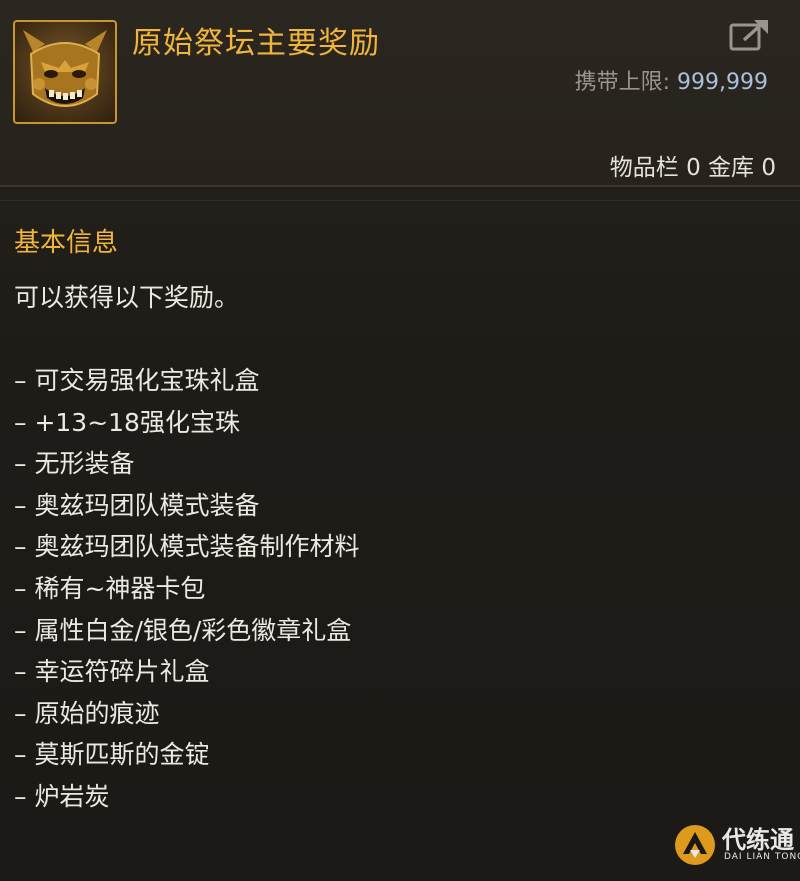 The width and height of the screenshot is (800, 881). I want to click on reward-item: – 稀有~神器卡包, so click(110, 588).